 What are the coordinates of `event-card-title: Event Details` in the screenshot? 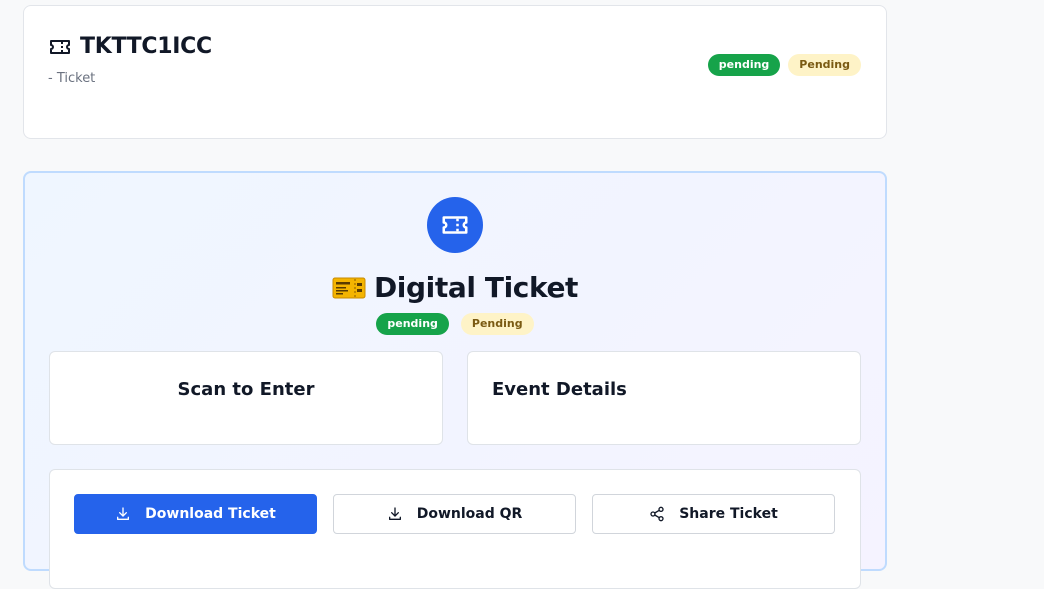 It's located at (559, 389).